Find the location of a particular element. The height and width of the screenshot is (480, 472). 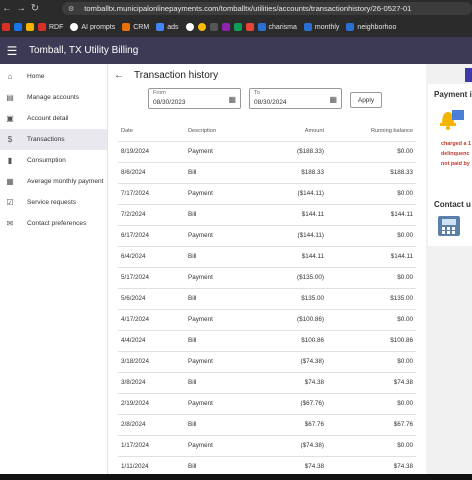

pay-button is located at coordinates (468, 75).